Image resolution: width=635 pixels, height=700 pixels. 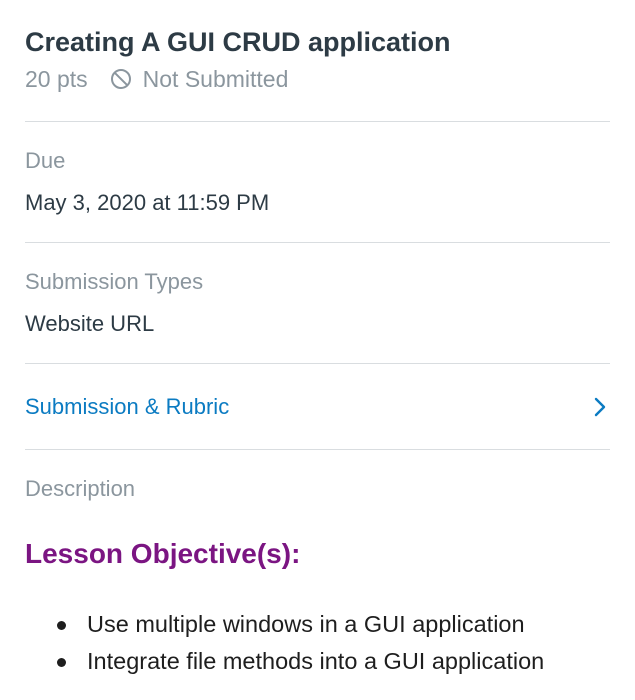 I want to click on assignment-meta: 20 pts Not Submitted, so click(x=317, y=79).